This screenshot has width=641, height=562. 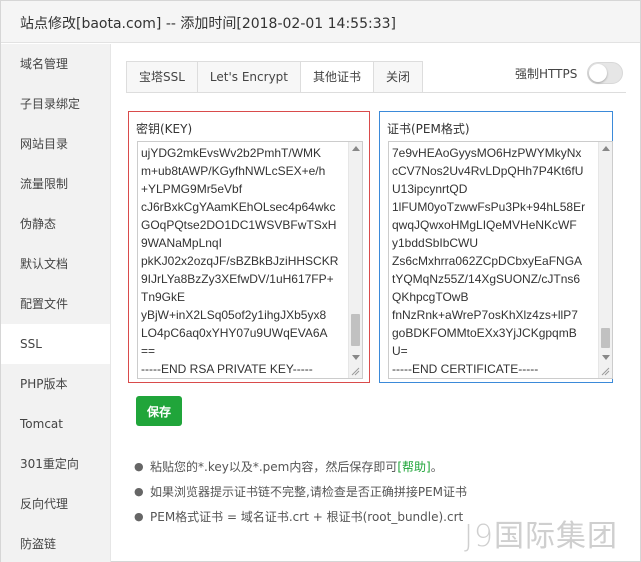 What do you see at coordinates (484, 225) in the screenshot?
I see `textarea-line: qwqJQwxoHMgLIQeMVHeNKcWF` at bounding box center [484, 225].